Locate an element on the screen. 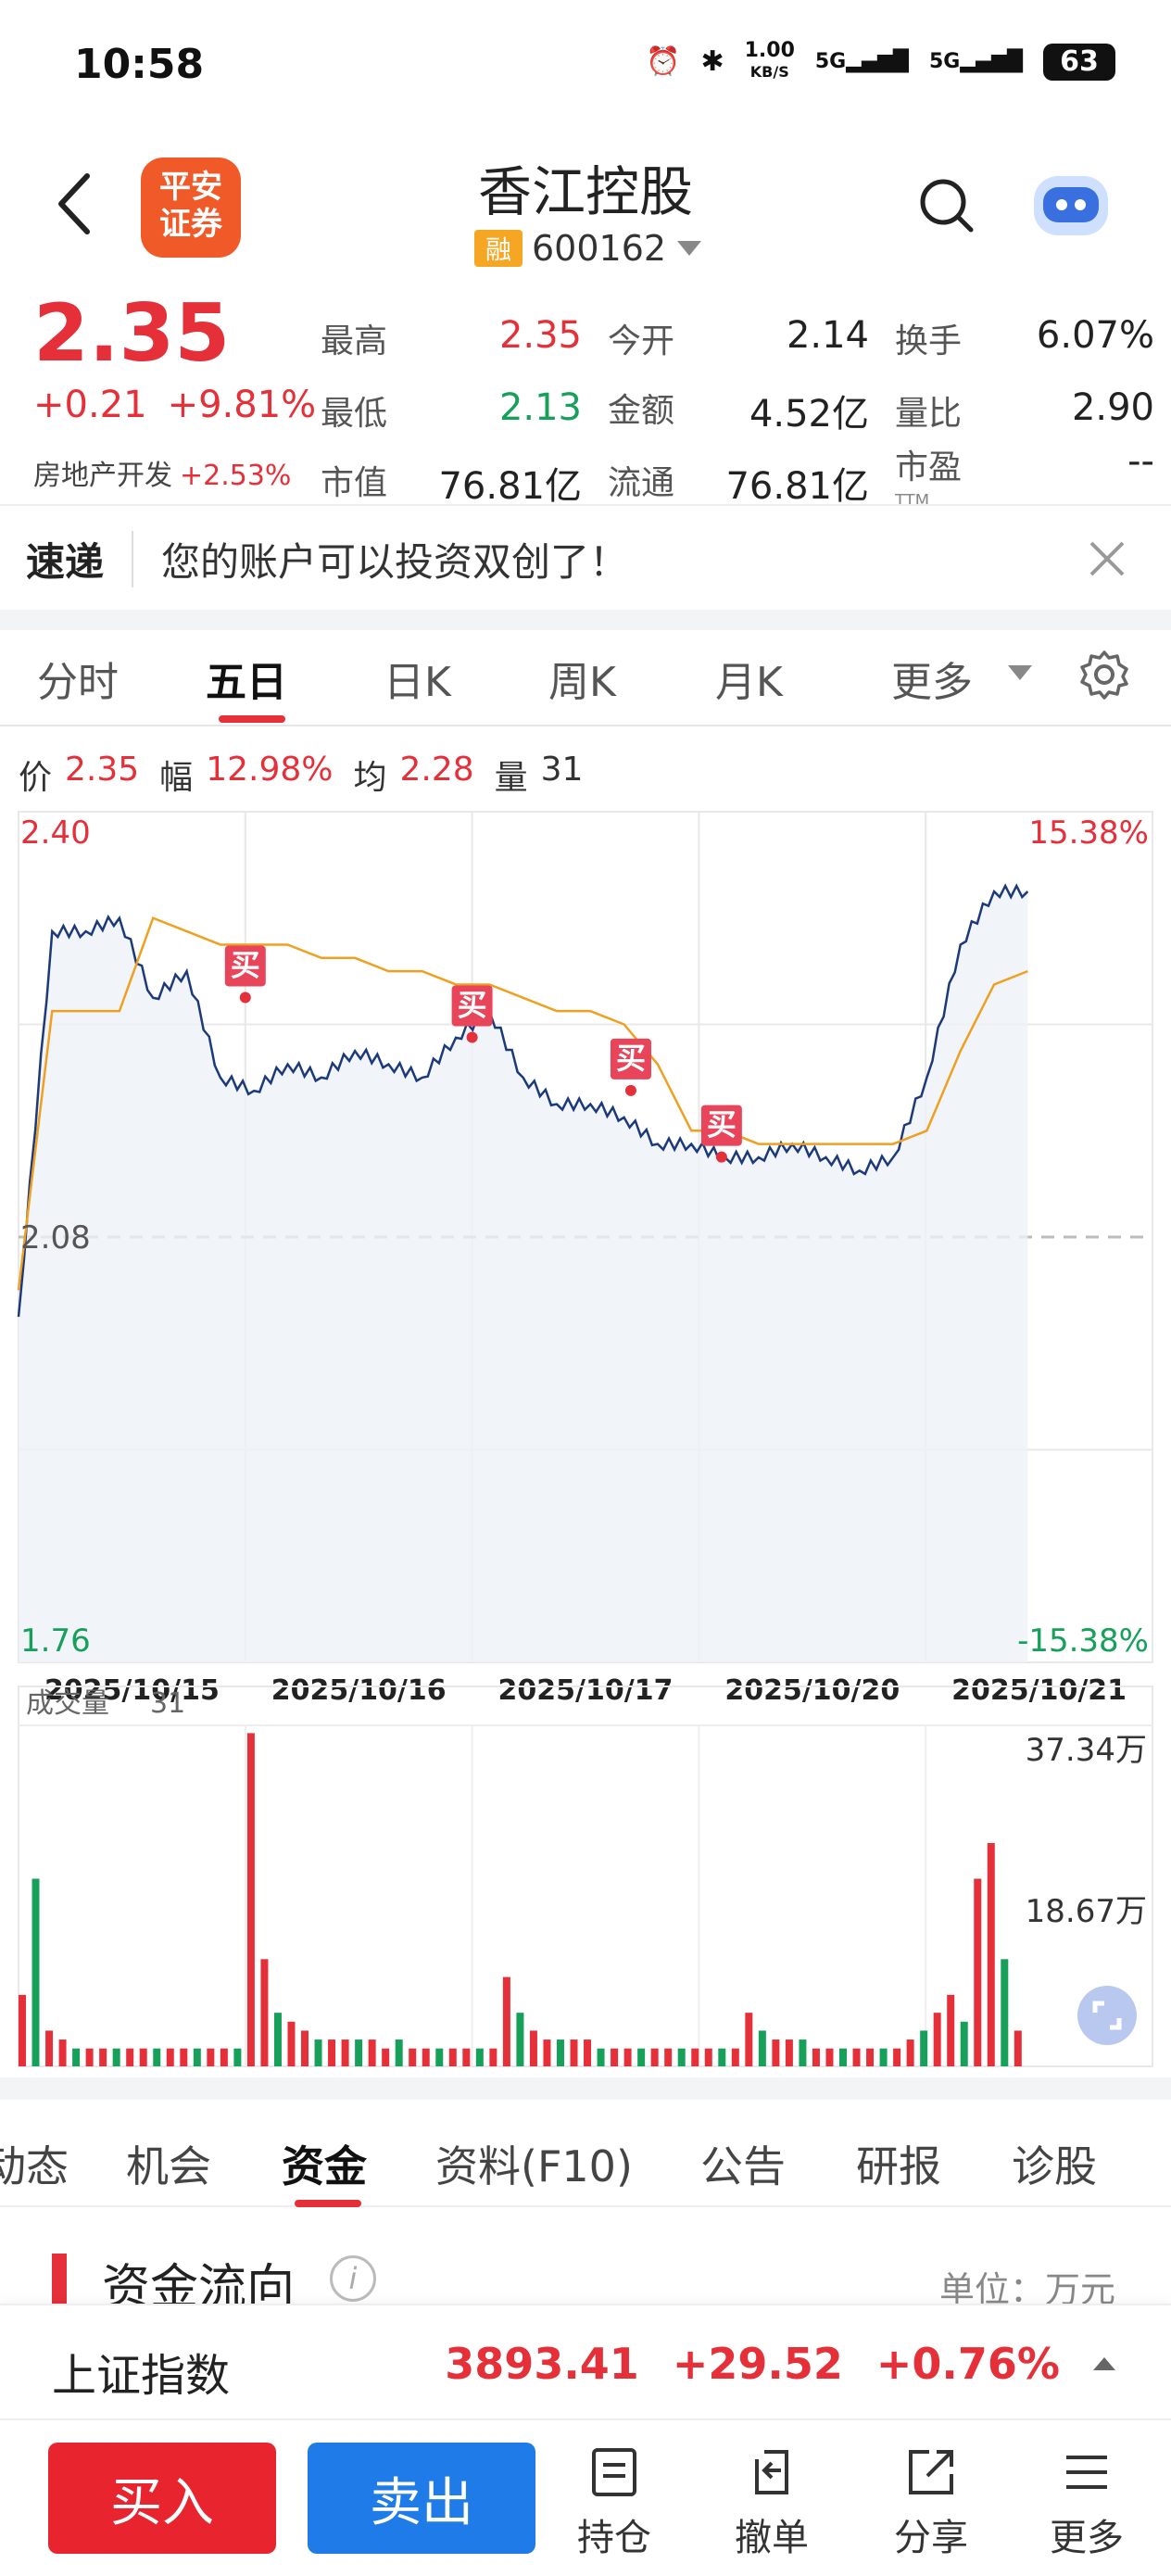  alarm-icon: ⏰ is located at coordinates (664, 61).